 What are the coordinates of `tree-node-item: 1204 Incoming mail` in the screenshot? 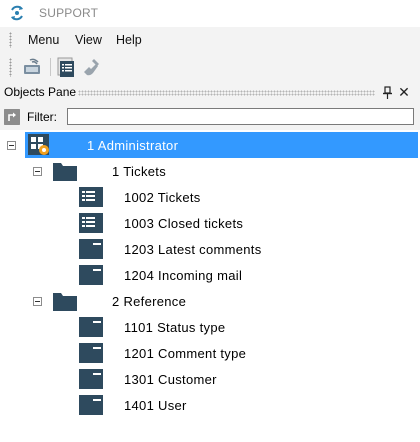 It's located at (210, 275).